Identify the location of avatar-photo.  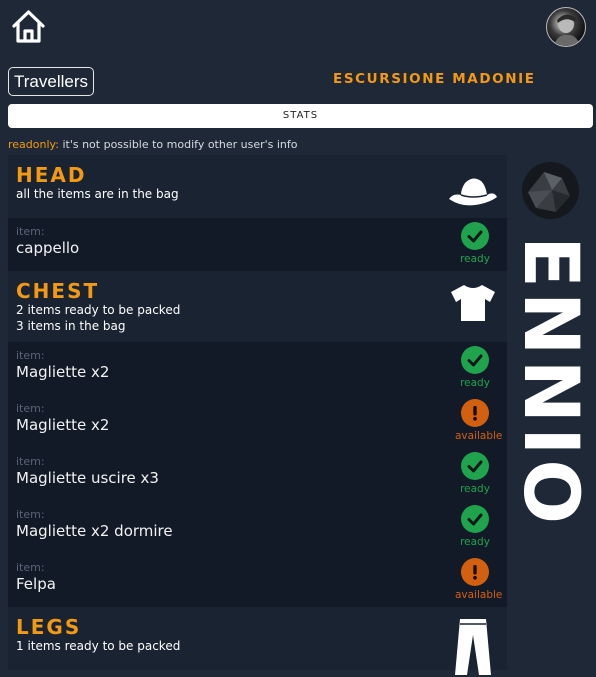
(567, 30).